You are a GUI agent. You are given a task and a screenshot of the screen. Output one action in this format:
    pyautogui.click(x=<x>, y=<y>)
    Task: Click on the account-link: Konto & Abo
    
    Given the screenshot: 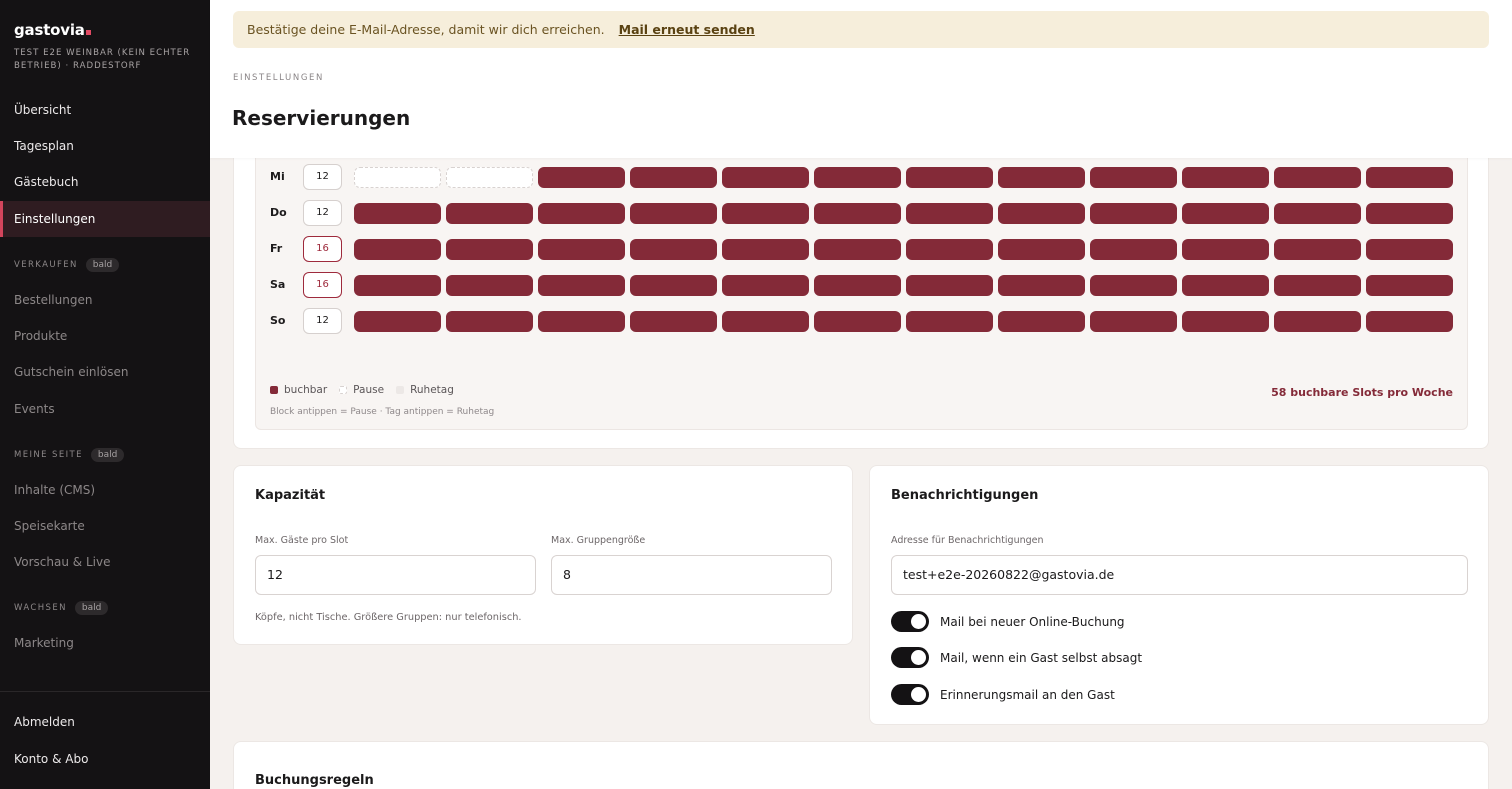 What is the action you would take?
    pyautogui.click(x=105, y=759)
    